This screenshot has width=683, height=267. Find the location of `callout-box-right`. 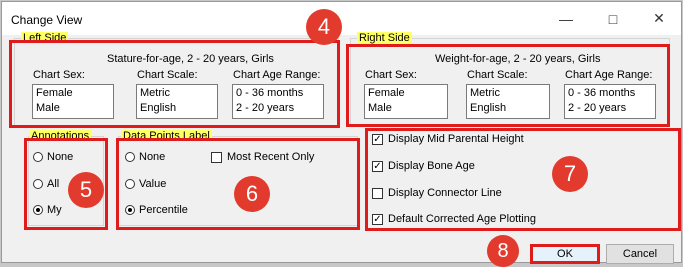

callout-box-right is located at coordinates (508, 85).